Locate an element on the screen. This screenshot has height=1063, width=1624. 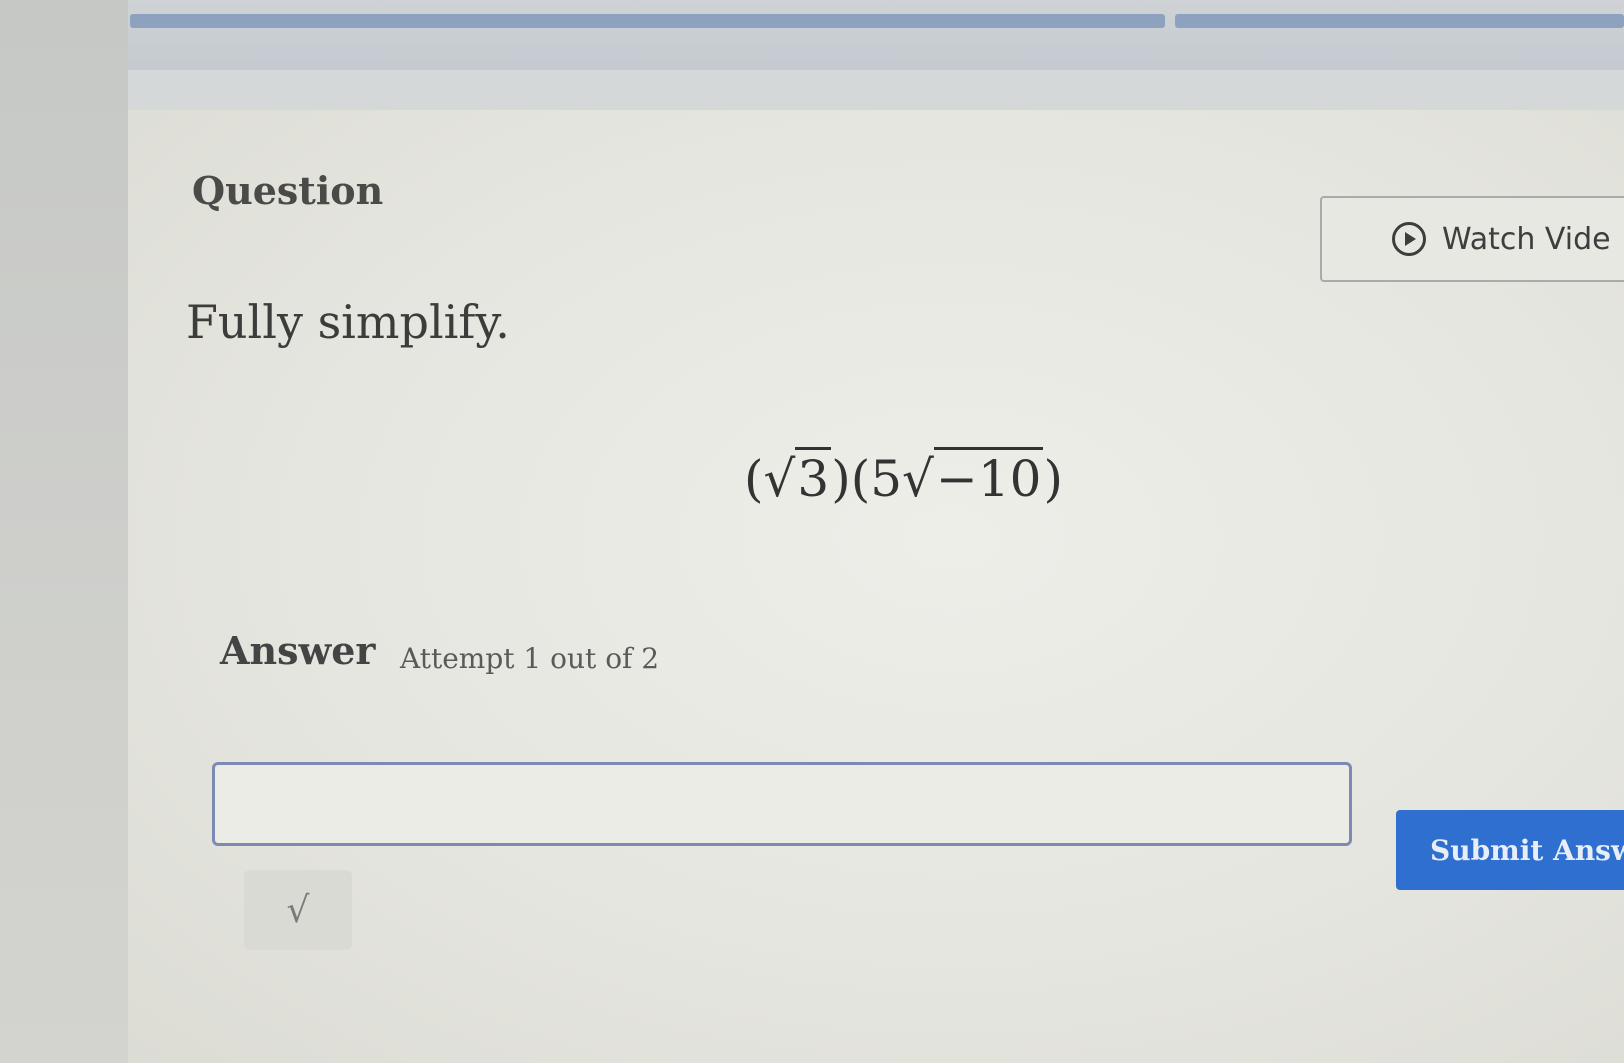
square-root-3: √3 is located at coordinates (797, 477).